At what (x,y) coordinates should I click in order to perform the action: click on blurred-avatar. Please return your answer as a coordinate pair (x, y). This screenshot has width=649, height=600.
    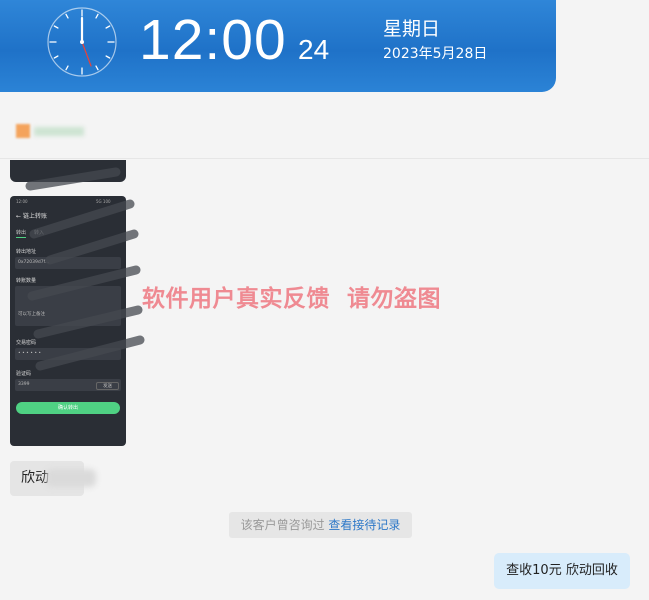
    Looking at the image, I should click on (48, 132).